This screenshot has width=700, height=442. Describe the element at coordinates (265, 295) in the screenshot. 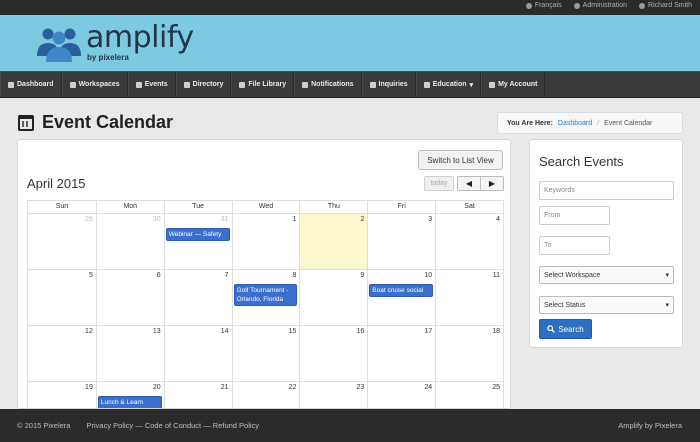

I see `calendar-event: Golf Tournament - Orlando, Florida` at that location.